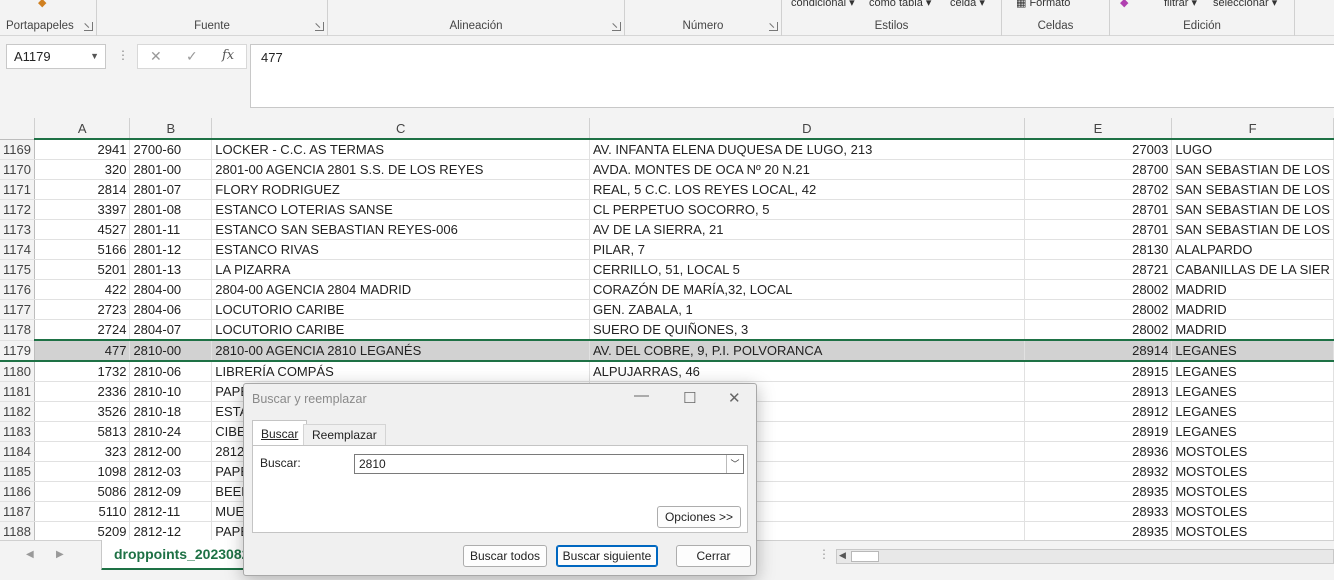 Image resolution: width=1334 pixels, height=580 pixels. What do you see at coordinates (807, 371) in the screenshot?
I see `cell-d: ALPUJARRAS, 46` at bounding box center [807, 371].